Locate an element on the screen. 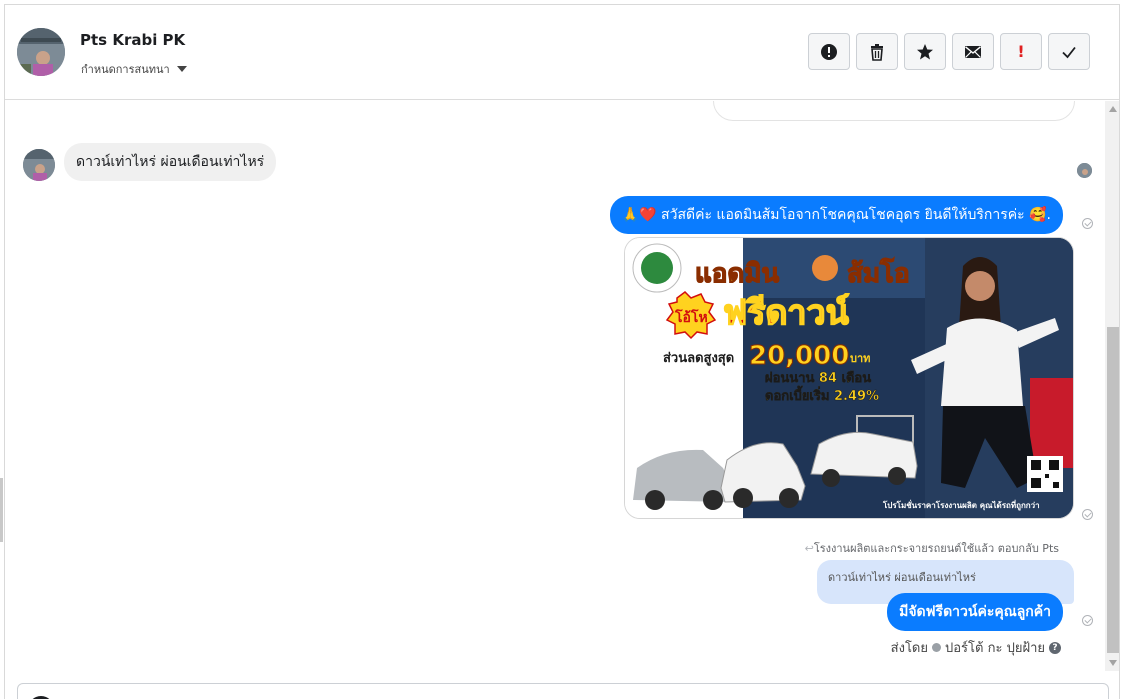 The height and width of the screenshot is (699, 1124). promo-discount-amount: 20,000 is located at coordinates (799, 356).